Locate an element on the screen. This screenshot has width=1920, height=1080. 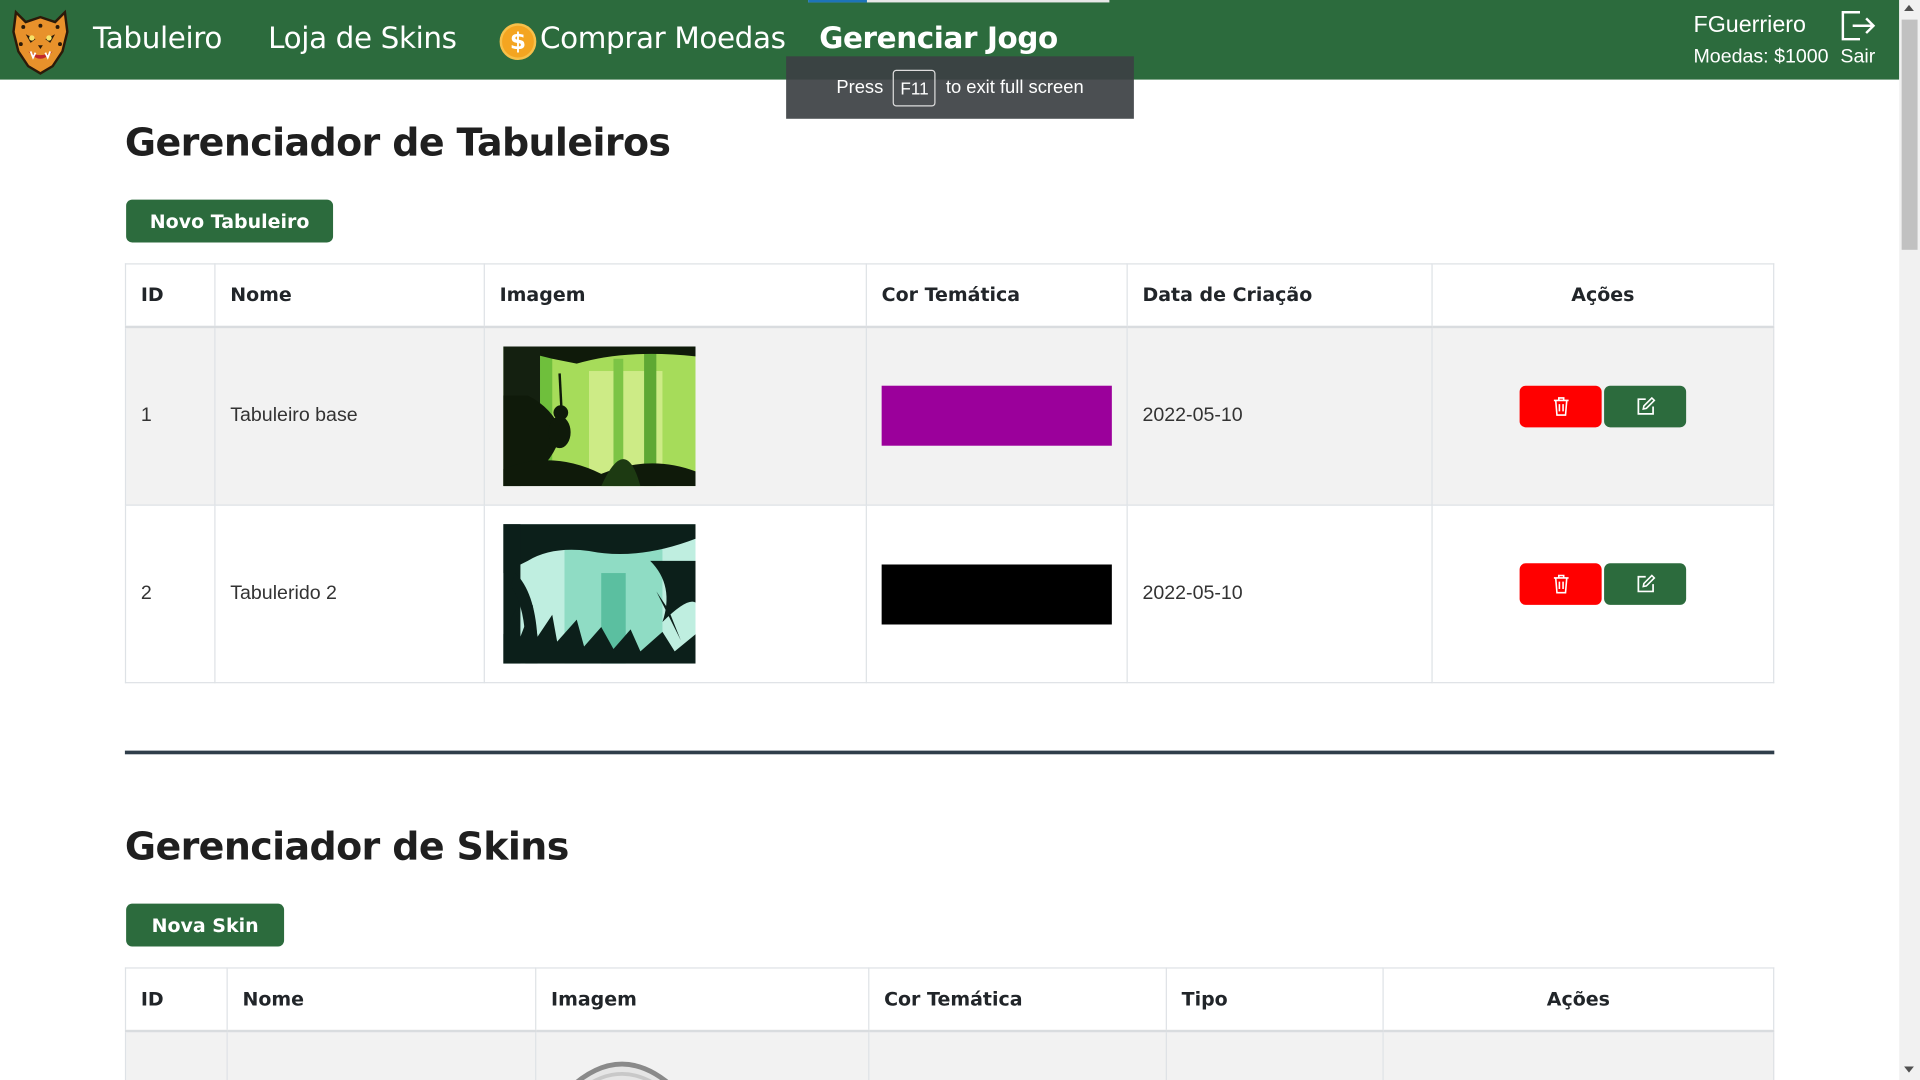
skins-table: ID Nome Imagem Cor Temática Tipo Ações is located at coordinates (949, 1023).